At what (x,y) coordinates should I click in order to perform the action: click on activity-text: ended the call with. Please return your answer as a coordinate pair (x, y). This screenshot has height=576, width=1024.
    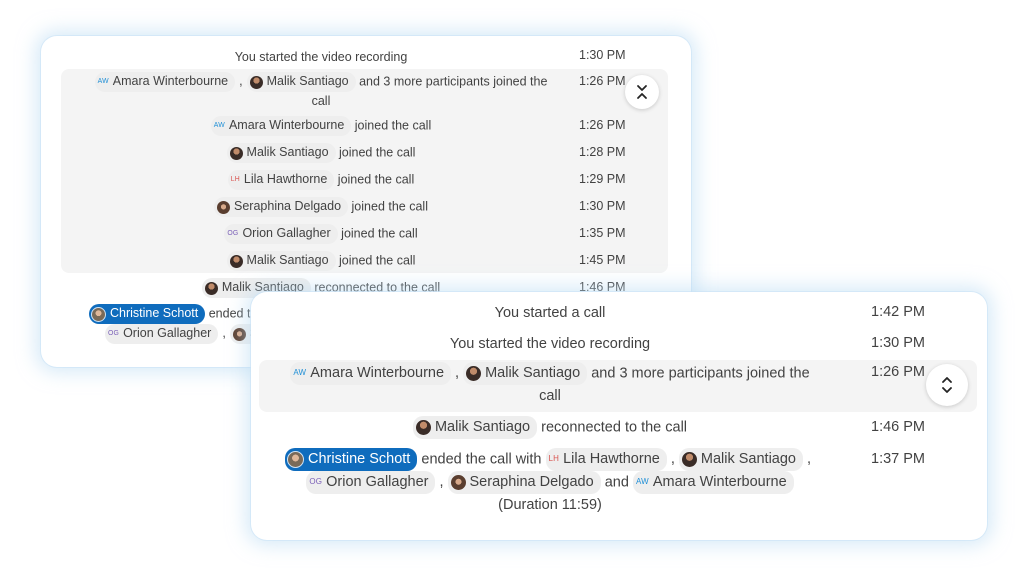
    Looking at the image, I should click on (481, 459).